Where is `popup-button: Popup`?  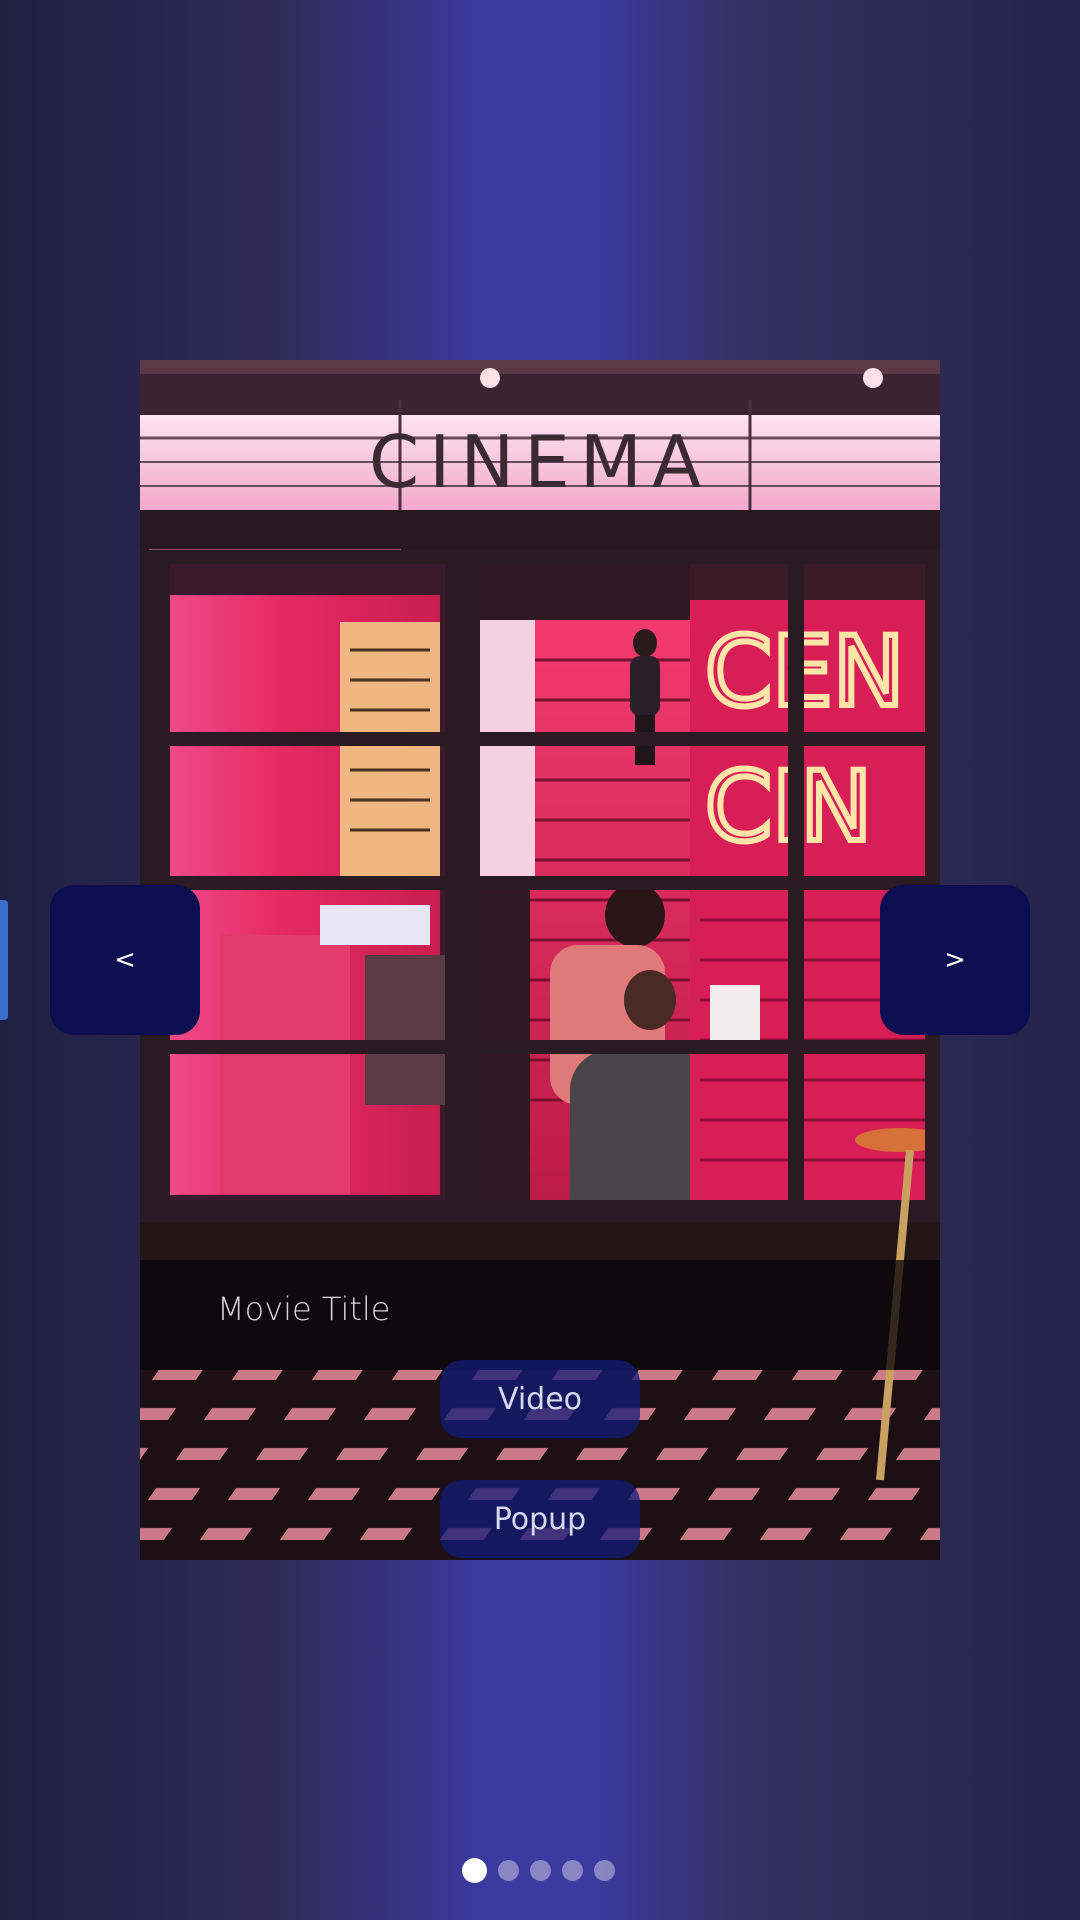 popup-button: Popup is located at coordinates (540, 1519).